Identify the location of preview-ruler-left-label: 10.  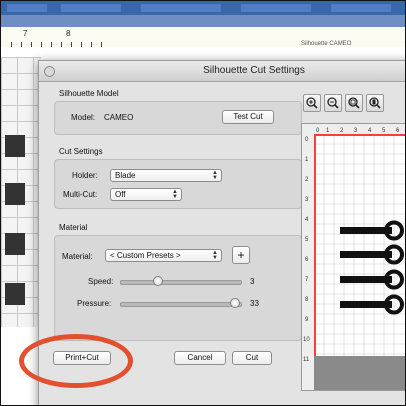
(306, 340).